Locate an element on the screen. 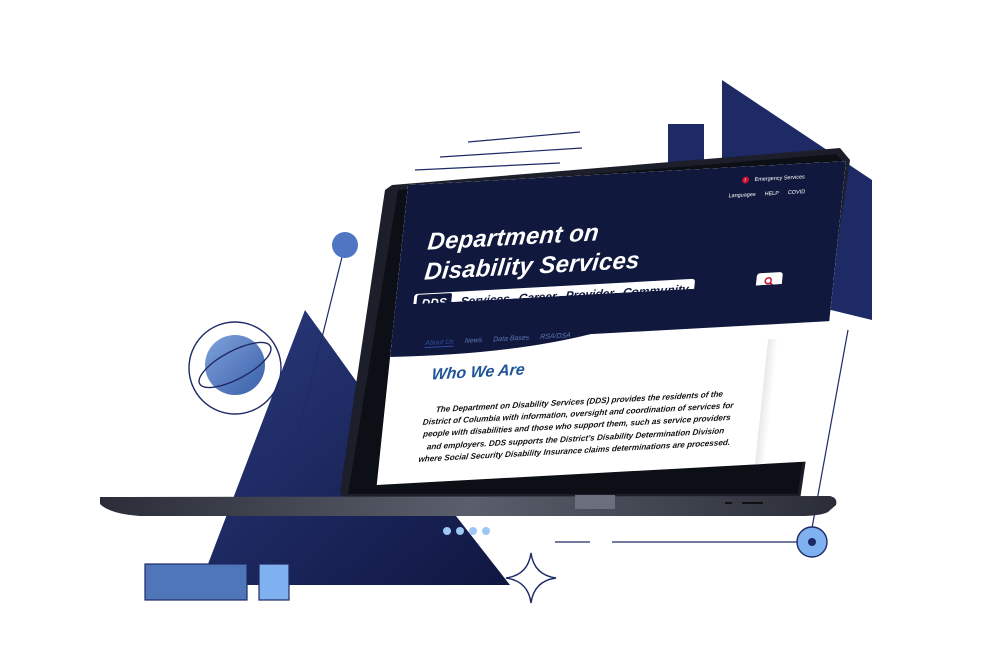  site-title: Department on Disability Services is located at coordinates (533, 252).